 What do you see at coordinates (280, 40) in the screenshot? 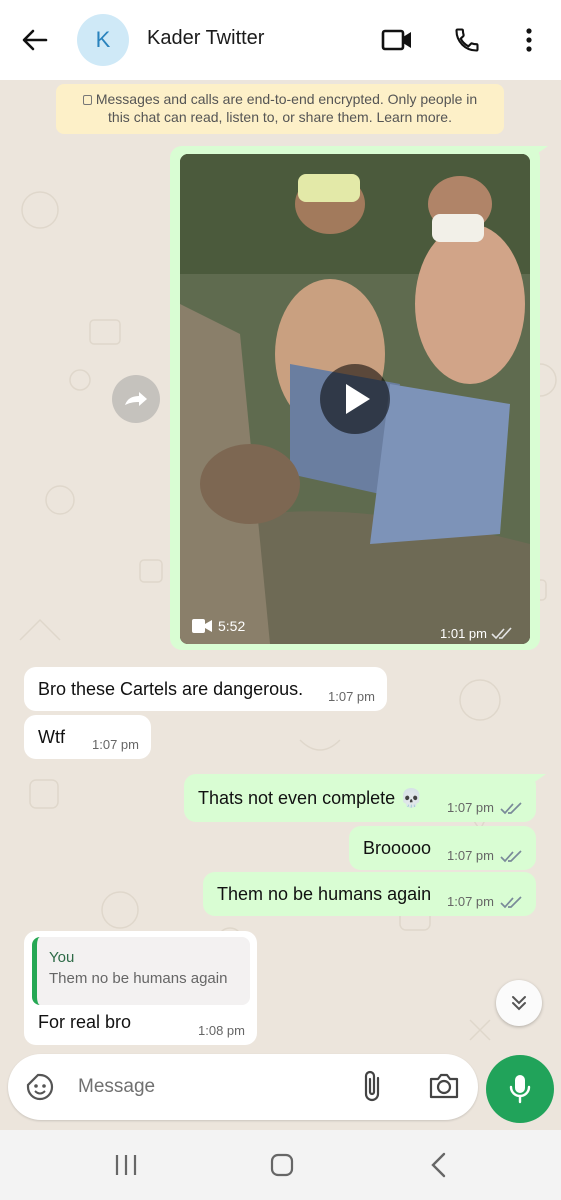
I see `chat-header: K Kader Twitter` at bounding box center [280, 40].